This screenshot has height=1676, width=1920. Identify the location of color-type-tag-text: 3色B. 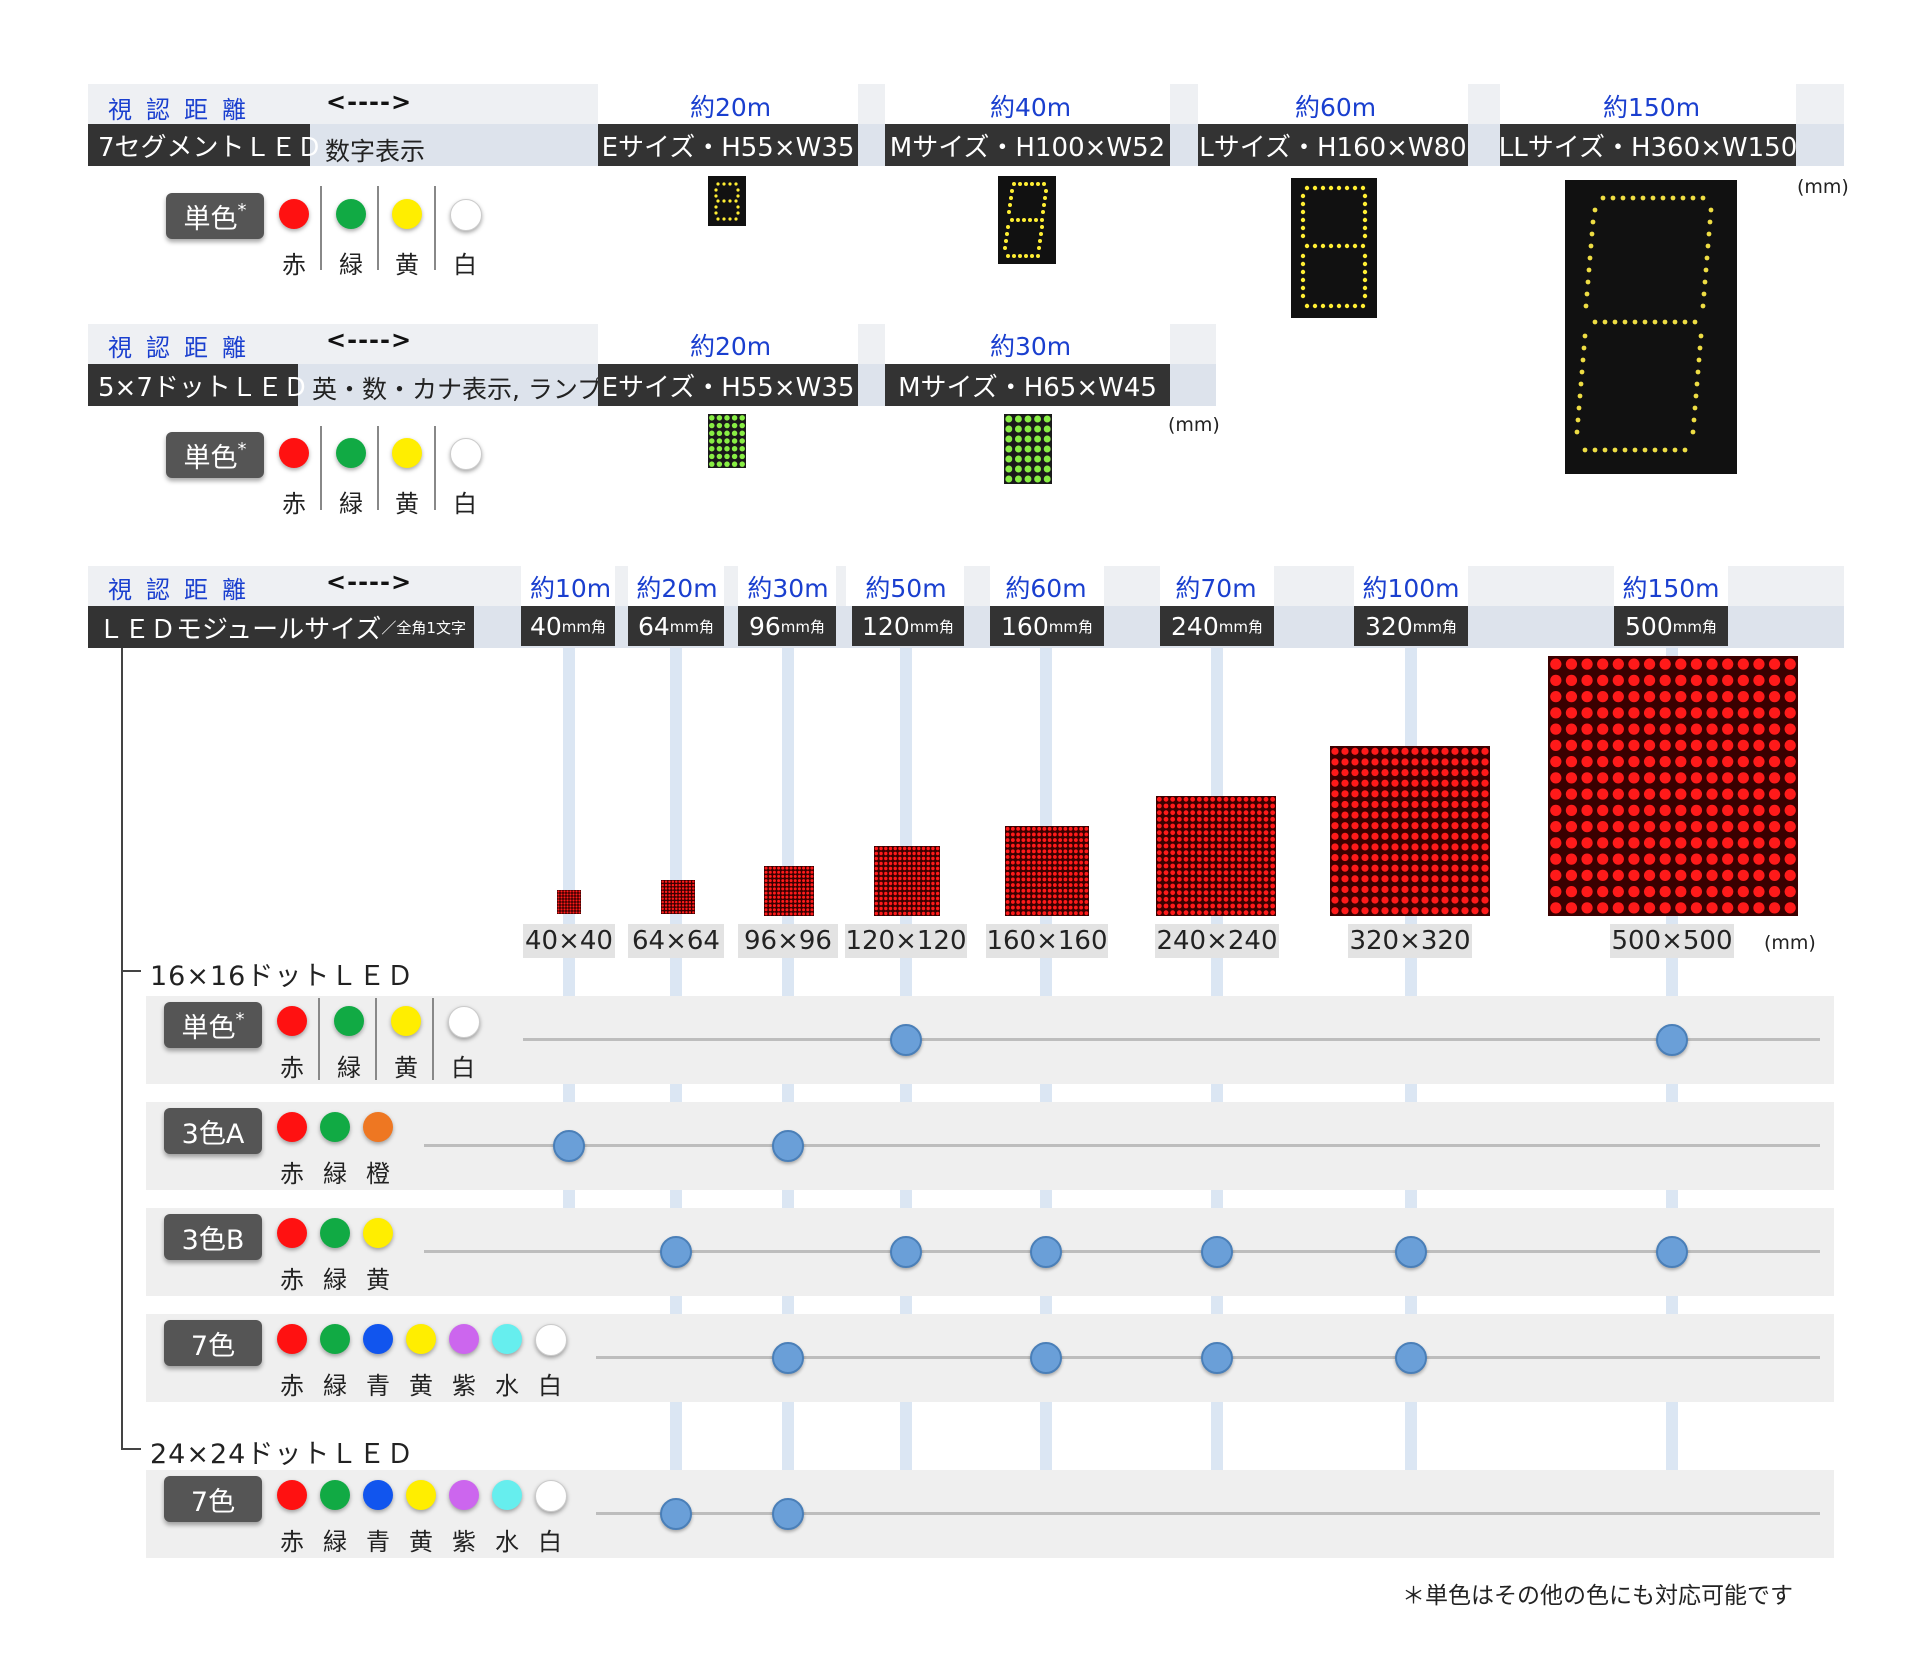
(213, 1240).